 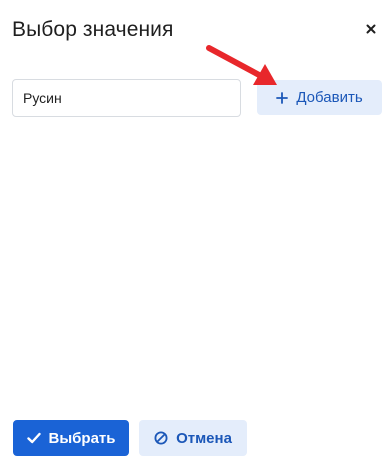 What do you see at coordinates (93, 29) in the screenshot?
I see `dialog-title: Выбор значения` at bounding box center [93, 29].